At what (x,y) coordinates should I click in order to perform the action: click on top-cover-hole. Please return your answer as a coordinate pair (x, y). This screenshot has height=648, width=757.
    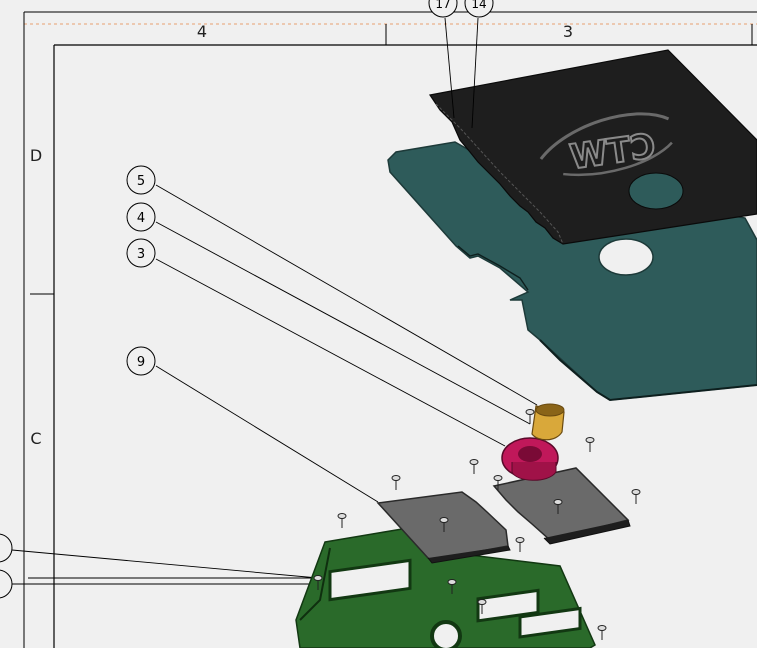
    Looking at the image, I should click on (656, 191).